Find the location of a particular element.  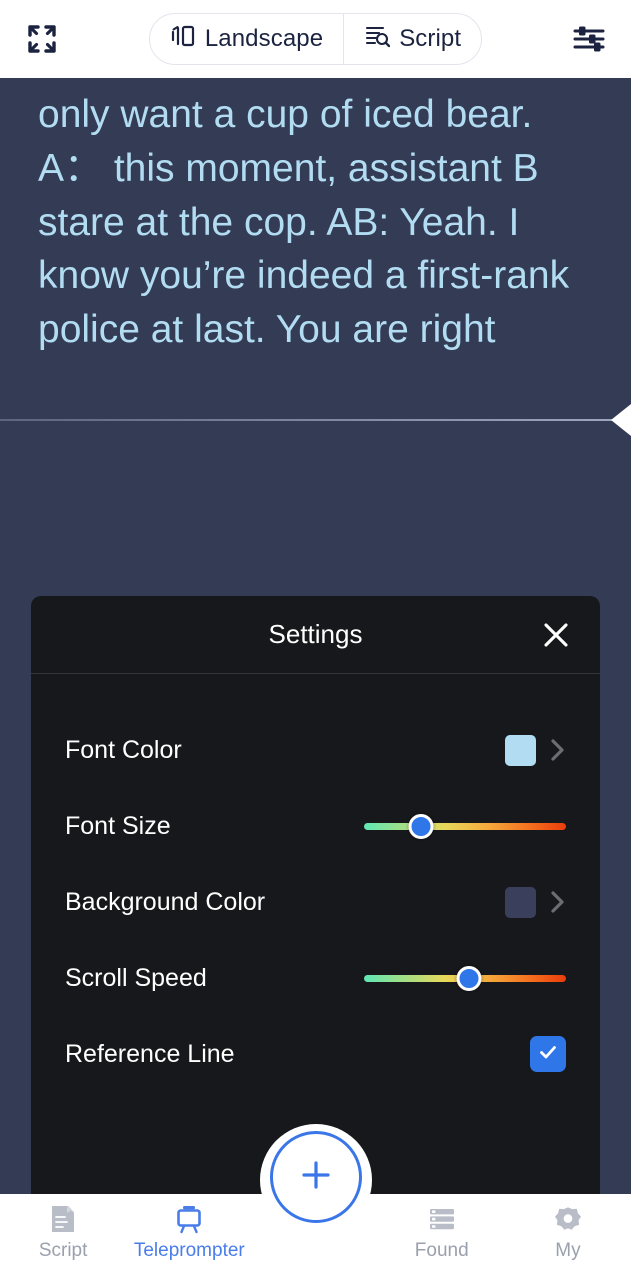

setting-row-font-size: Font Size is located at coordinates (315, 826).